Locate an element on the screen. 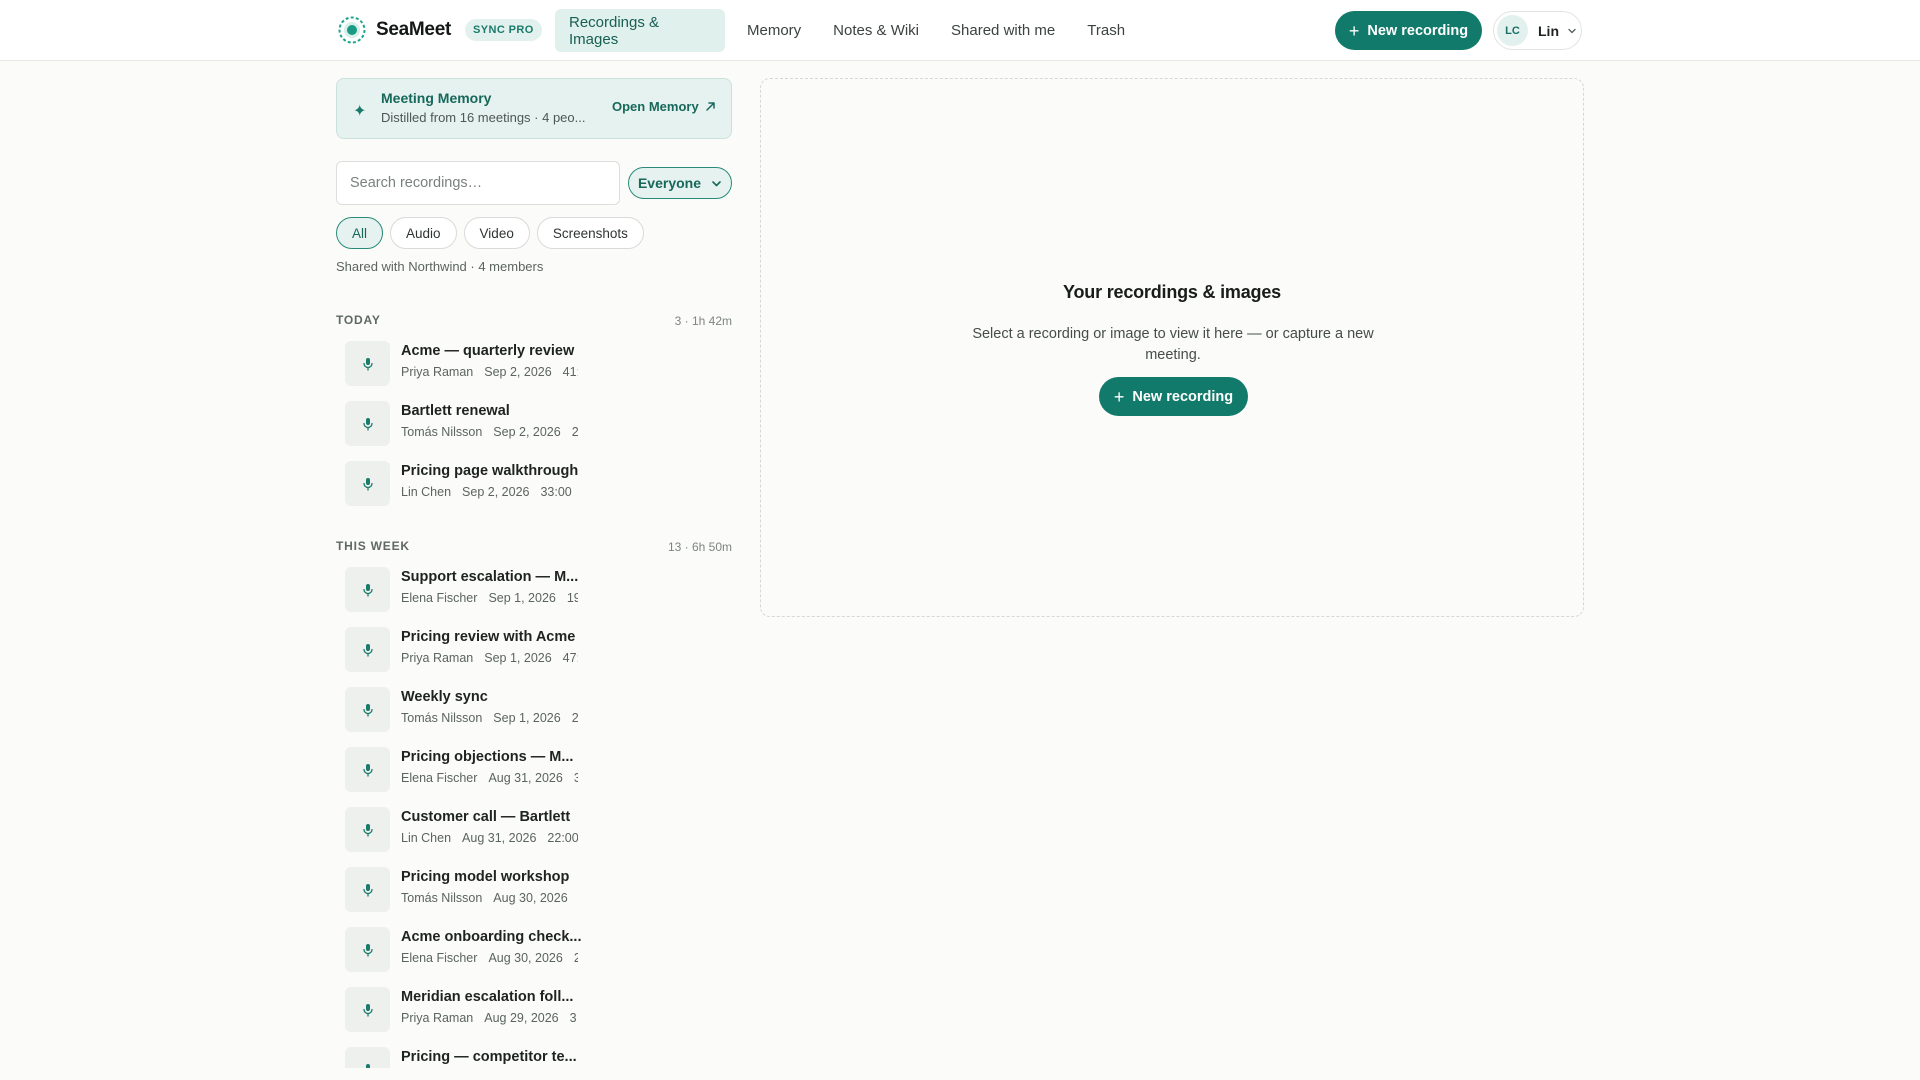 The height and width of the screenshot is (1080, 1920). avatar: LC is located at coordinates (1512, 30).